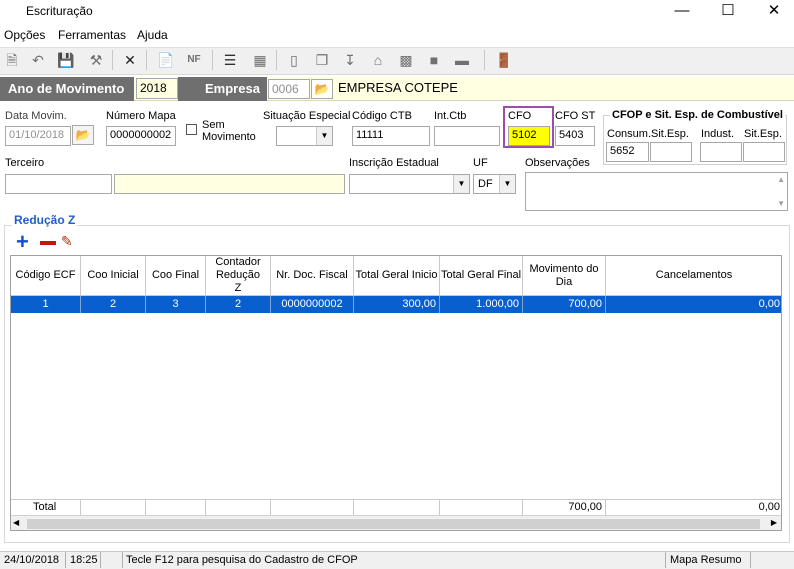  What do you see at coordinates (774, 522) in the screenshot?
I see `scroll-right-icon: ▶` at bounding box center [774, 522].